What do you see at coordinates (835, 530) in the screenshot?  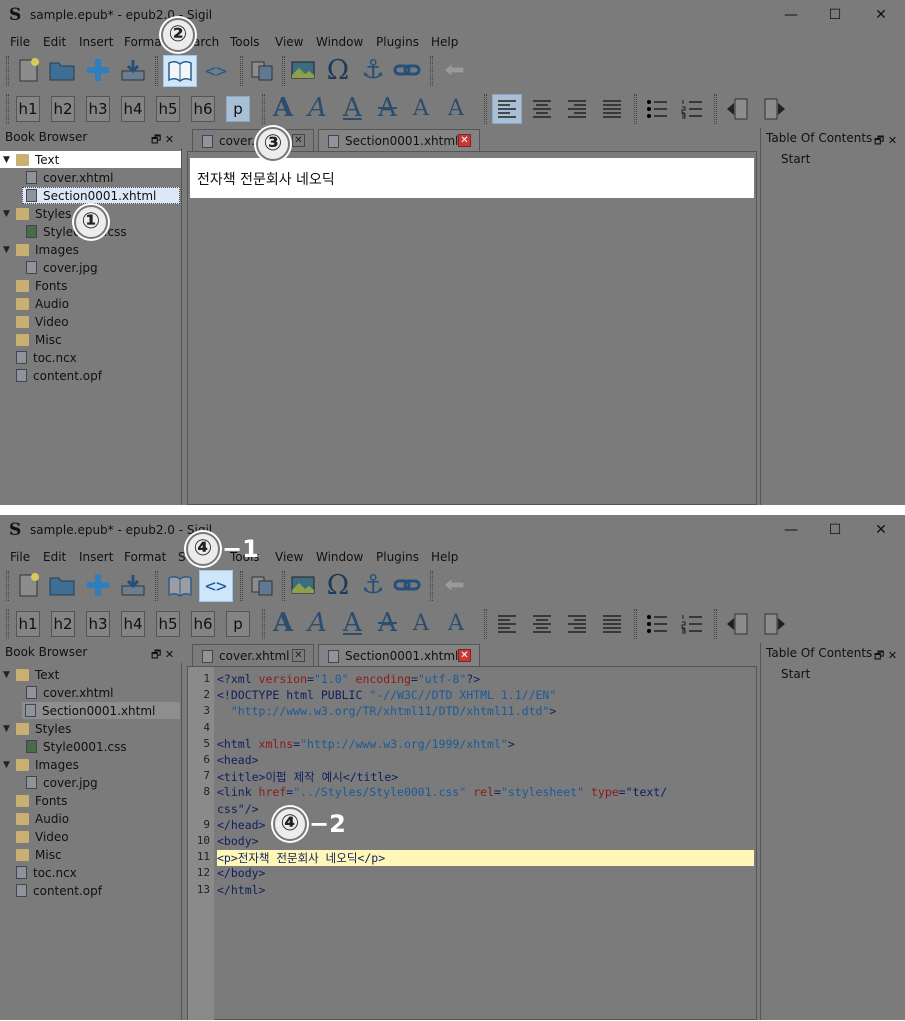 I see `maximize-button: ☐` at bounding box center [835, 530].